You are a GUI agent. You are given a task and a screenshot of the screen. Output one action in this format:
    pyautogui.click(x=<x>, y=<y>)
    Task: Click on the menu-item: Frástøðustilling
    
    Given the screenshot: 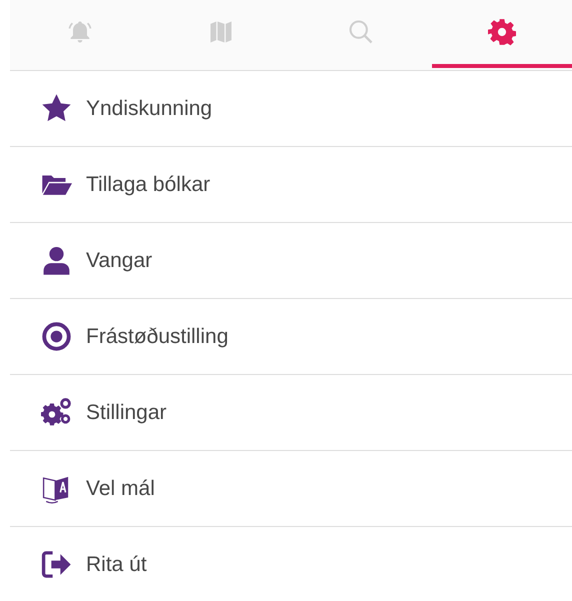 What is the action you would take?
    pyautogui.click(x=291, y=336)
    